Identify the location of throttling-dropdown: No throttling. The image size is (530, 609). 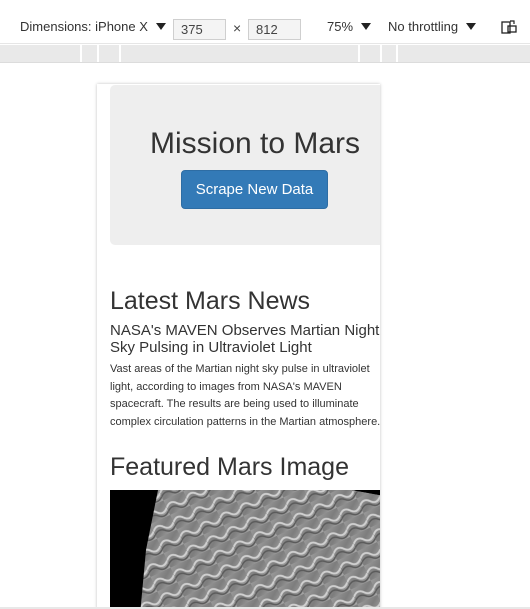
(432, 26).